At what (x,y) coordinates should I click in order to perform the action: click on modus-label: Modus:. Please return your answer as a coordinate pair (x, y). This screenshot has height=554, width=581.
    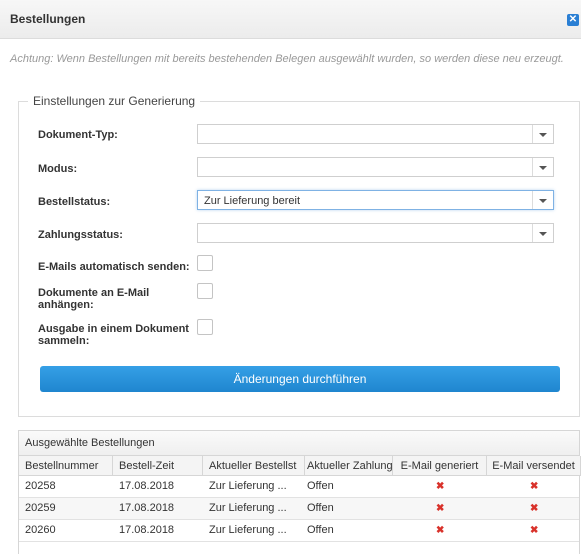
    Looking at the image, I should click on (58, 169).